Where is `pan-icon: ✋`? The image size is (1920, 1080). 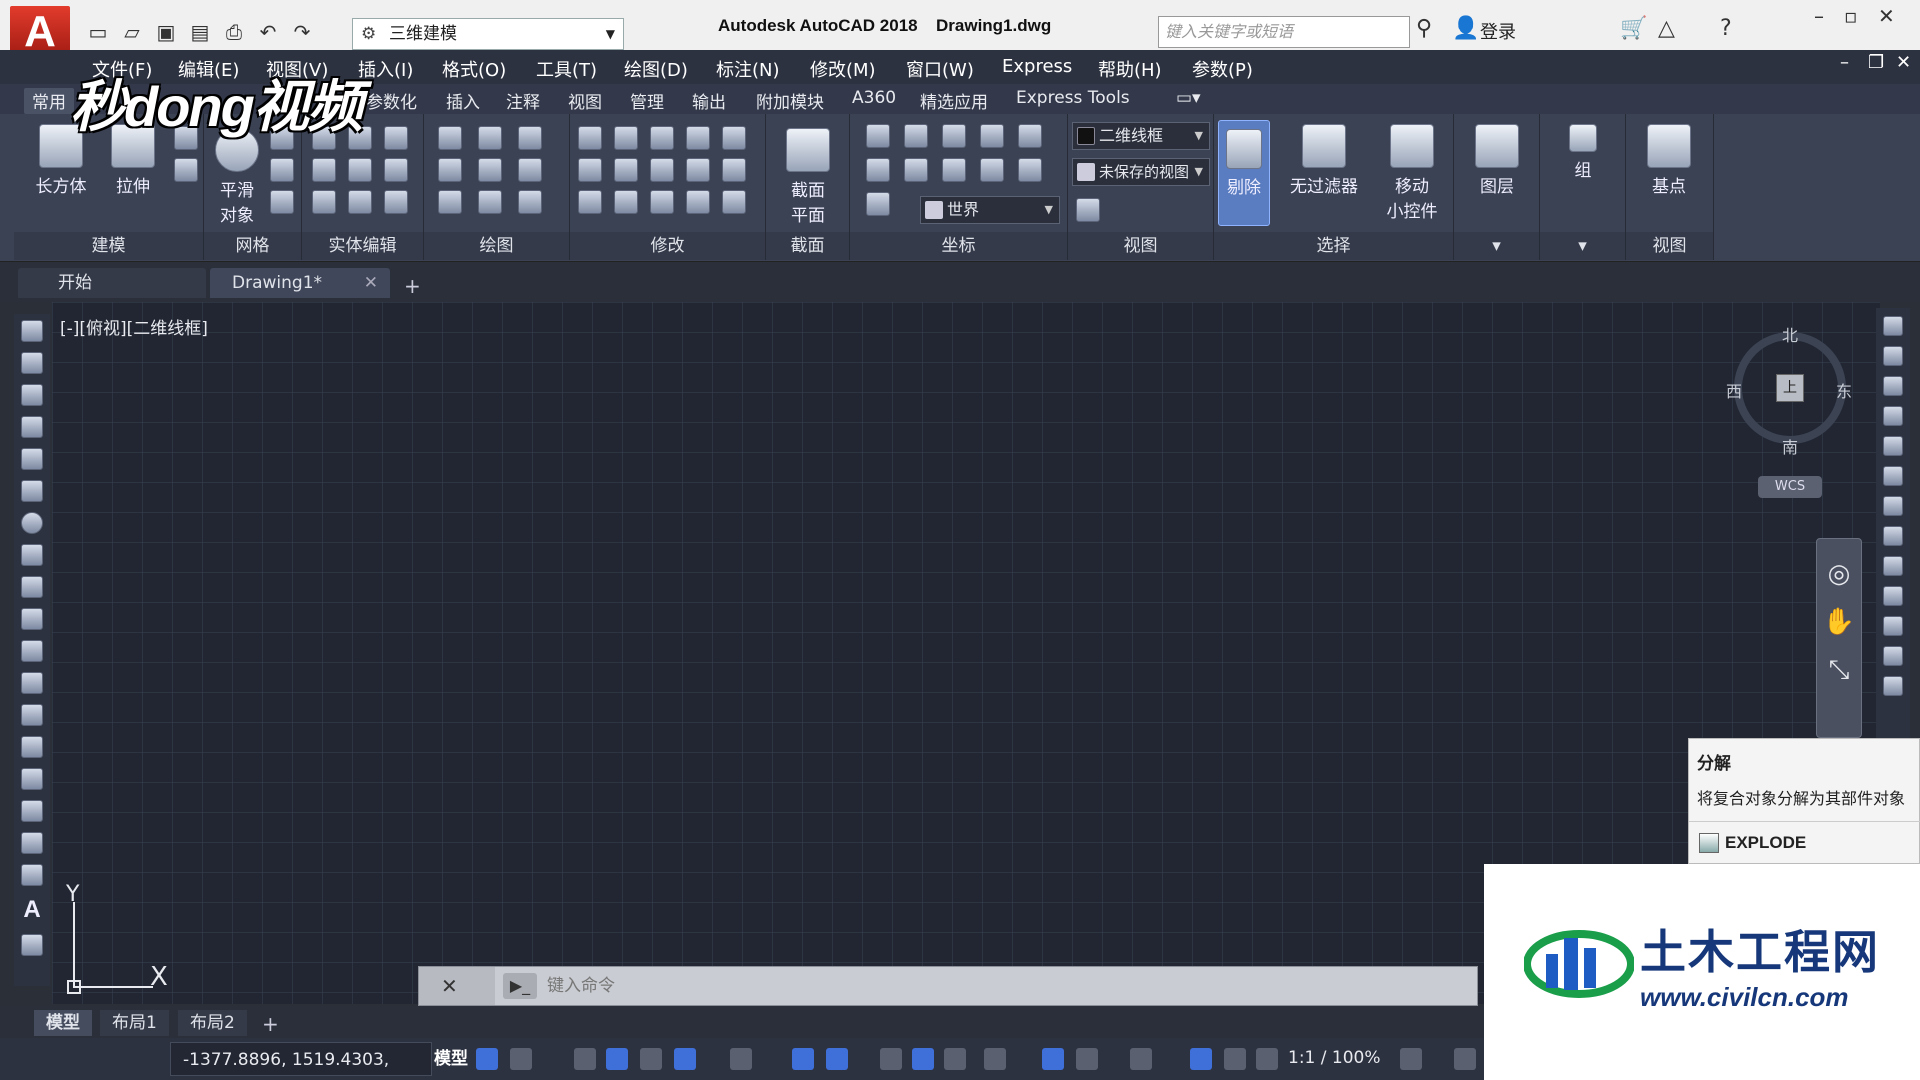
pan-icon: ✋ is located at coordinates (1839, 622).